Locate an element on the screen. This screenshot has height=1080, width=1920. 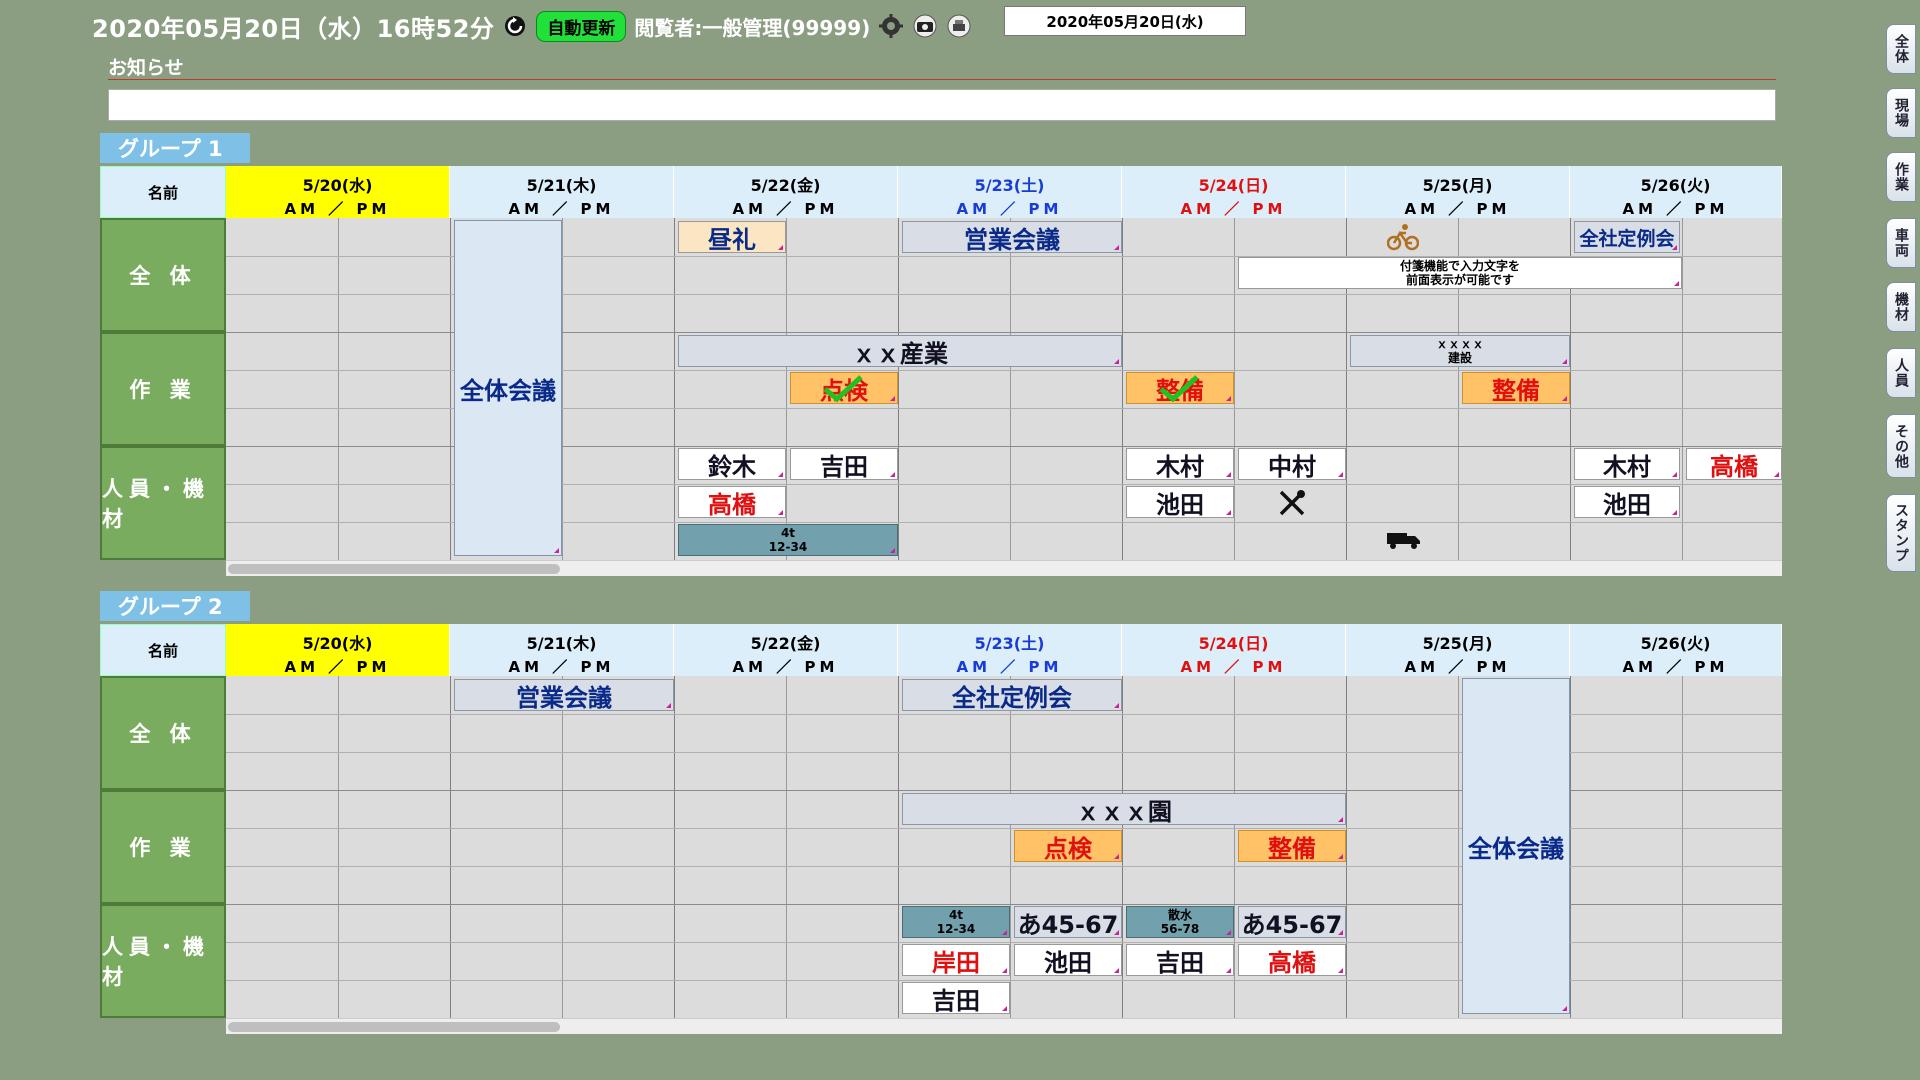
truck-icon is located at coordinates (1404, 540).